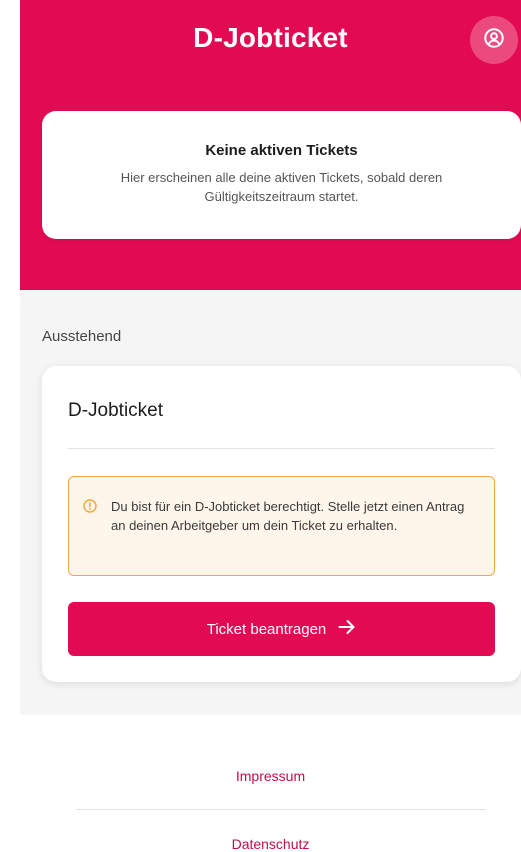  What do you see at coordinates (266, 629) in the screenshot?
I see `request-ticket-button-label: Ticket beantragen` at bounding box center [266, 629].